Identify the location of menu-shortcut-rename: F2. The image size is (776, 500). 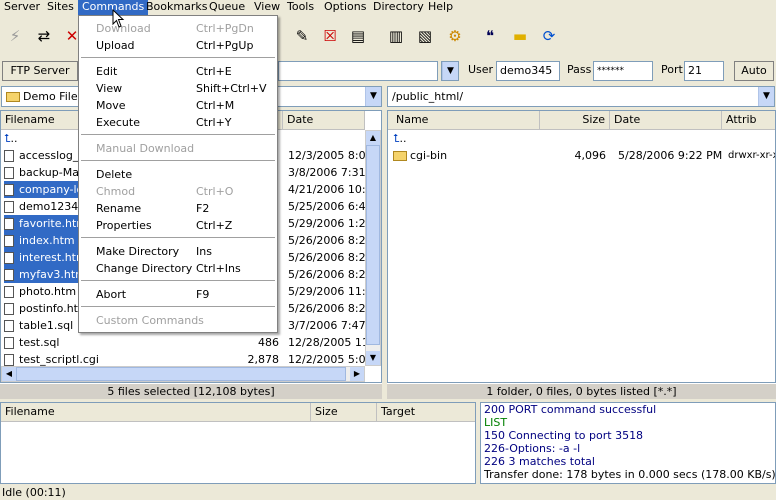
(203, 208).